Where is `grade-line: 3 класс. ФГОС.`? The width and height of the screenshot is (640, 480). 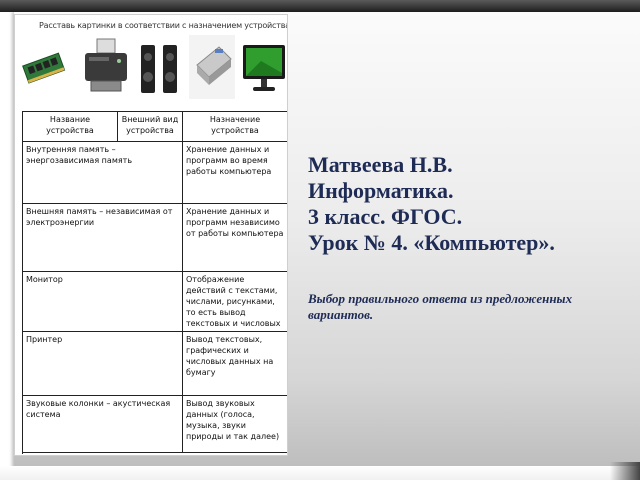
grade-line: 3 класс. ФГОС. is located at coordinates (385, 216).